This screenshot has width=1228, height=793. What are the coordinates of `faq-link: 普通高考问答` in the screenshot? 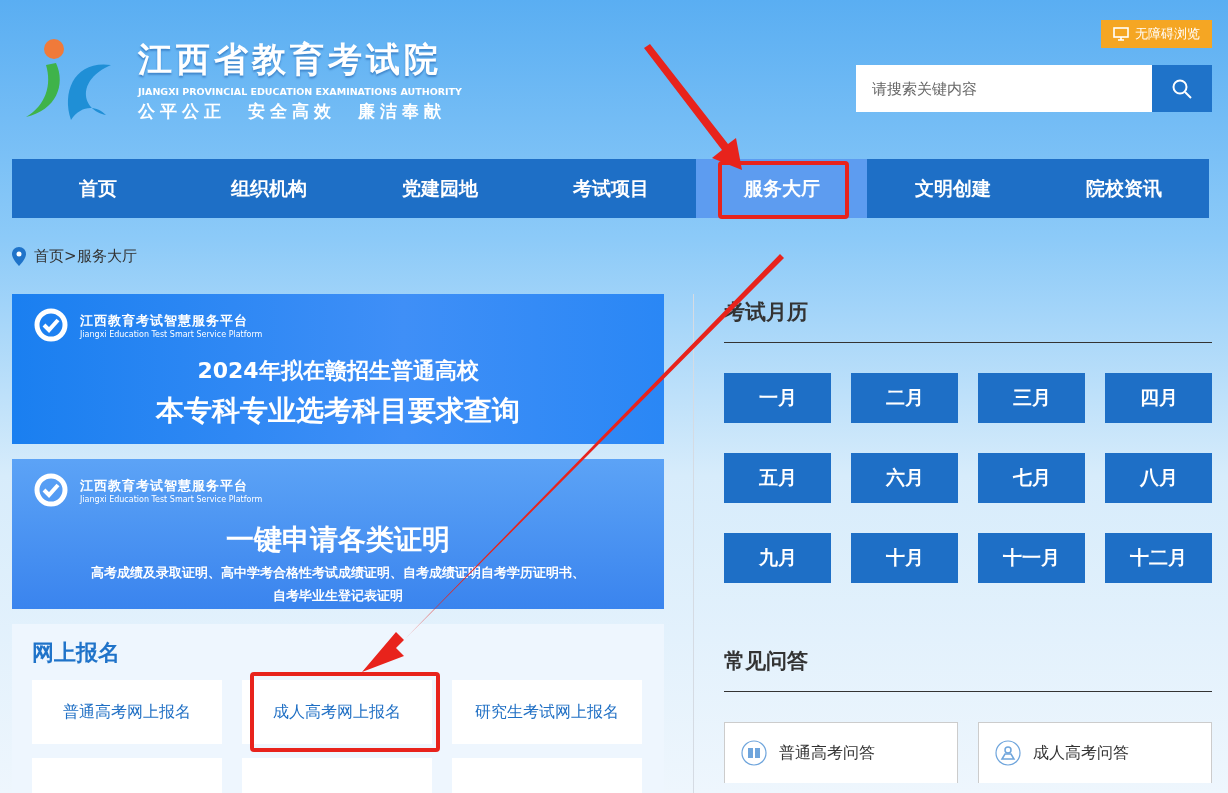 It's located at (841, 752).